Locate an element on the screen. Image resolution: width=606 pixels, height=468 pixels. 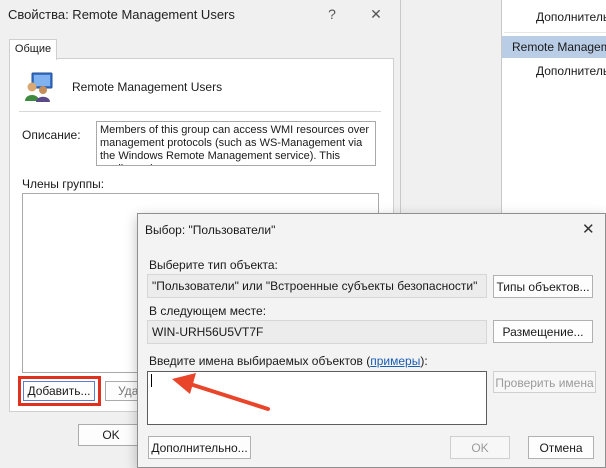
user-group-icon is located at coordinates (39, 87).